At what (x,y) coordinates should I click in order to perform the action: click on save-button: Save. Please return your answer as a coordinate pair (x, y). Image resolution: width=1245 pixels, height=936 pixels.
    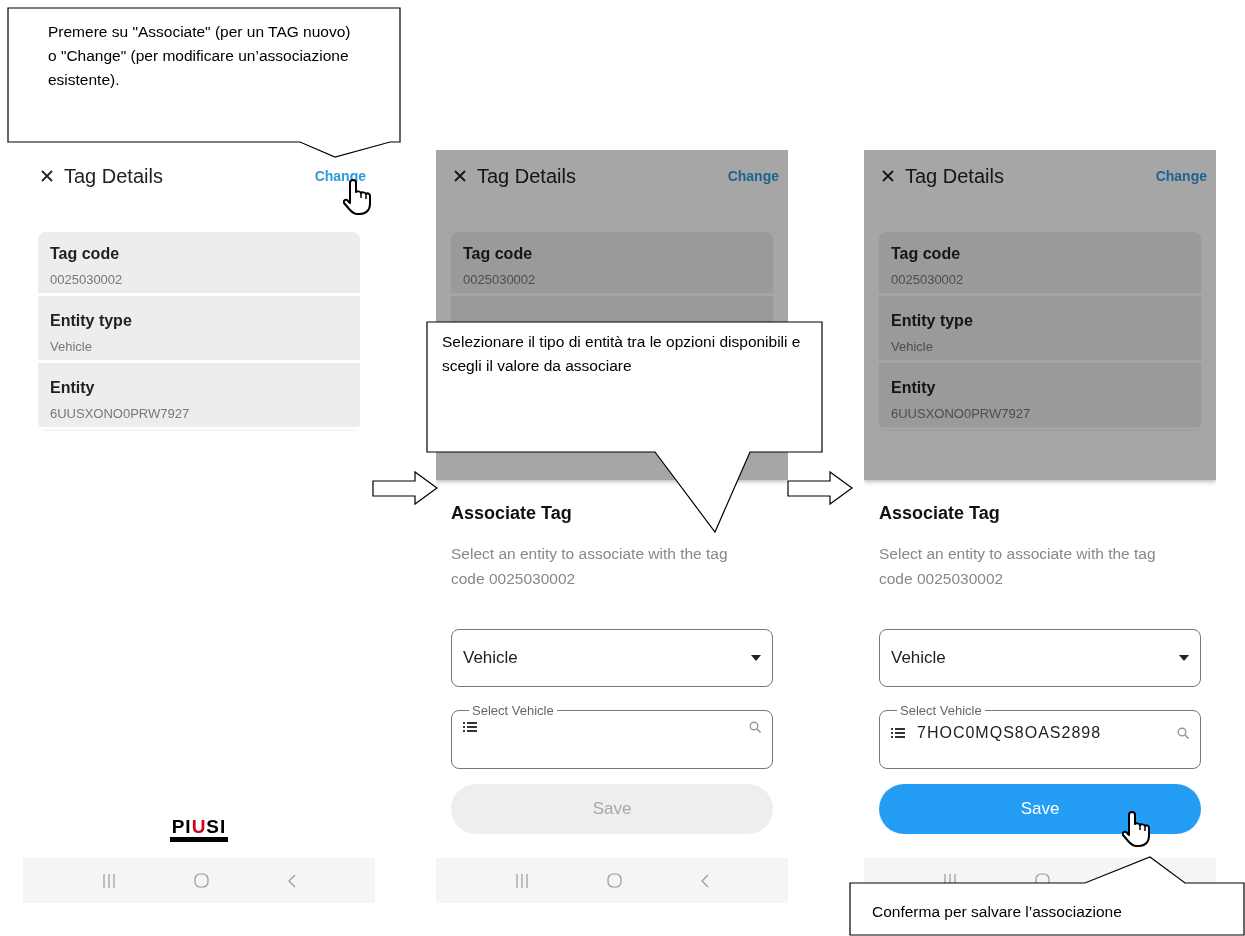
    Looking at the image, I should click on (1040, 809).